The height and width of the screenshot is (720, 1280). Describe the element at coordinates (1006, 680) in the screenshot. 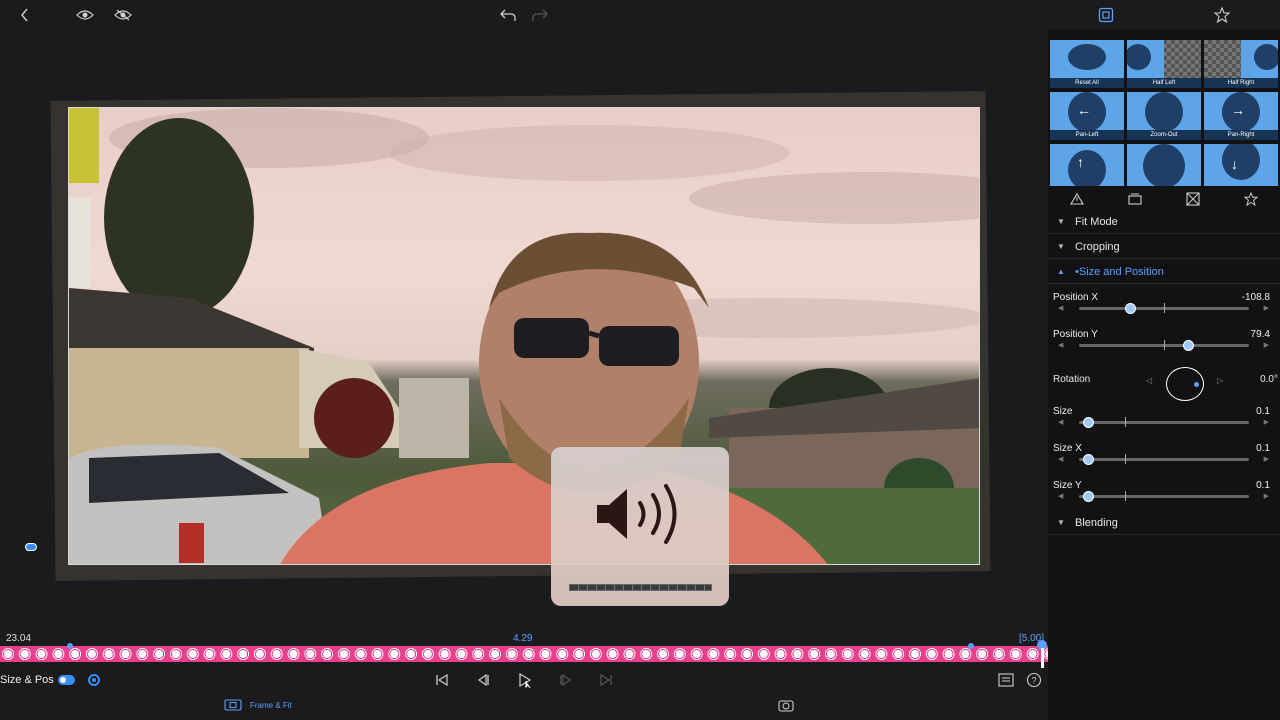

I see `list-icon` at that location.